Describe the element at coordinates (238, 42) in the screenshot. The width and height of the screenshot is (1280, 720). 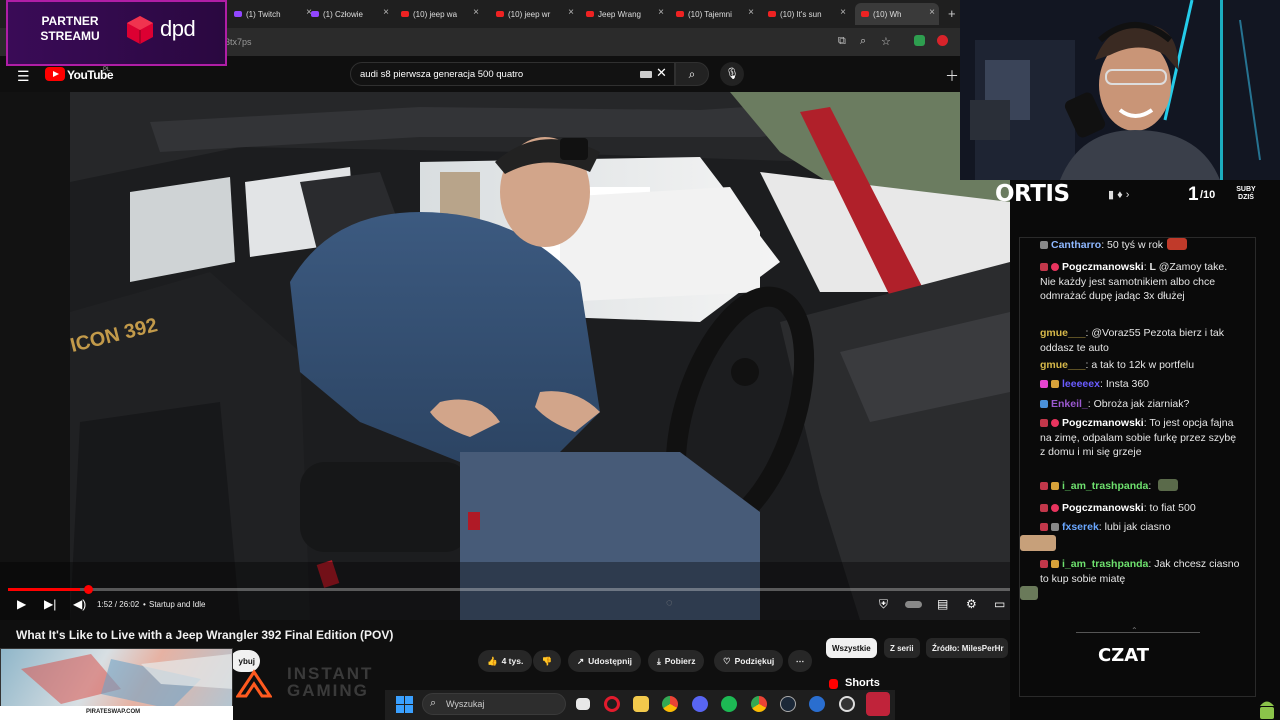
I see `url-text: 3tx7ps` at that location.